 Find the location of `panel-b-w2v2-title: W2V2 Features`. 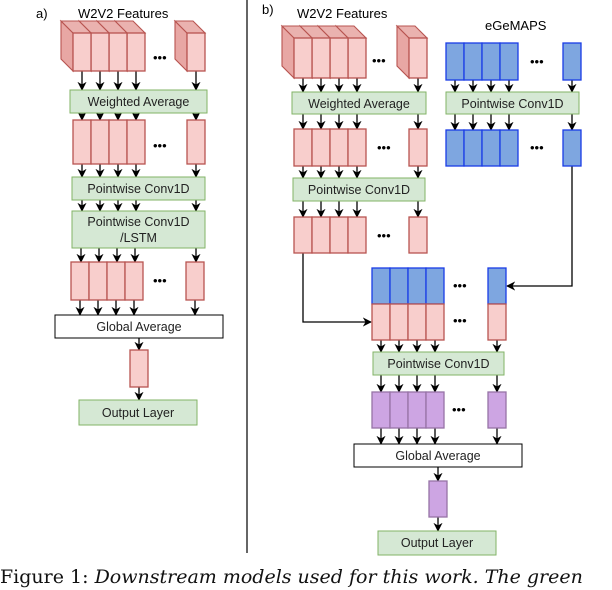

panel-b-w2v2-title: W2V2 Features is located at coordinates (342, 13).